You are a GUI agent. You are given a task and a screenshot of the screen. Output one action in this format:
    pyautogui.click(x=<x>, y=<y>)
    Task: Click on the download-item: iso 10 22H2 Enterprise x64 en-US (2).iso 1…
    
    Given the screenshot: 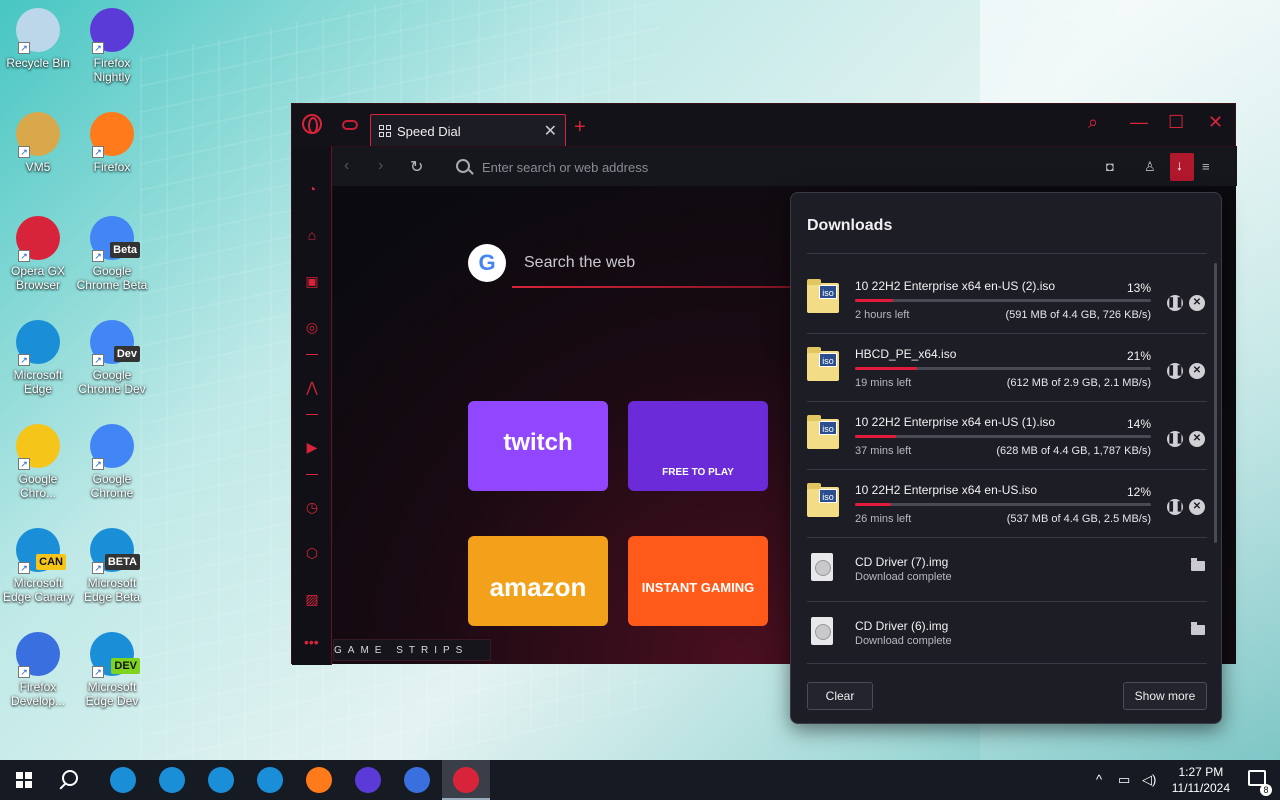 What is the action you would take?
    pyautogui.click(x=1007, y=301)
    